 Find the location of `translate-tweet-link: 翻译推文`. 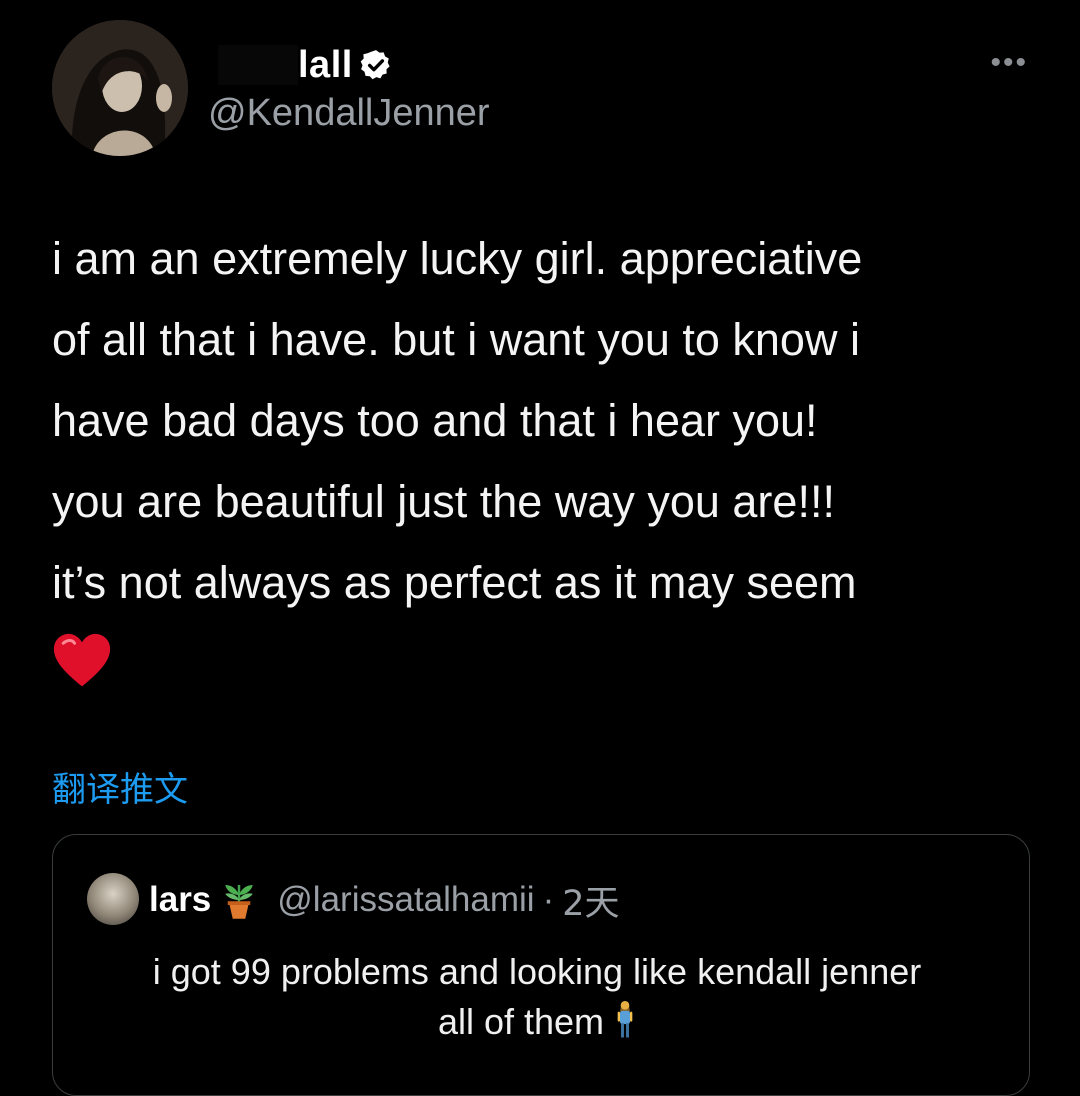

translate-tweet-link: 翻译推文 is located at coordinates (120, 786).